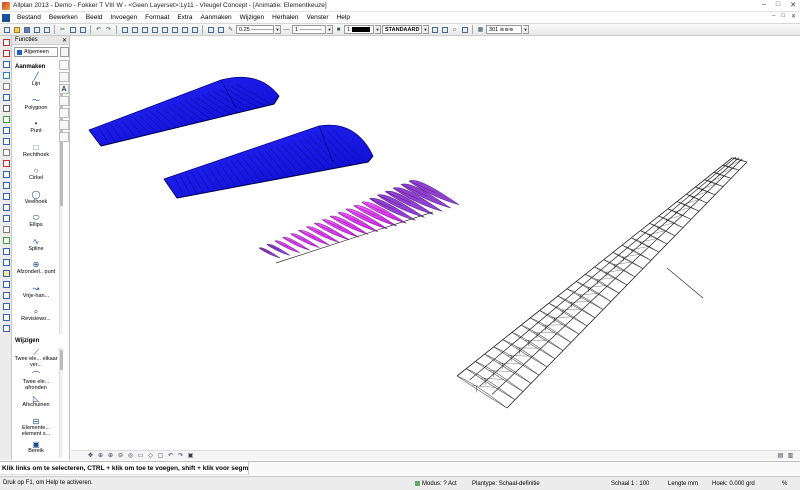 This screenshot has height=490, width=800. What do you see at coordinates (61, 360) in the screenshot?
I see `modify-scroll-thumb` at bounding box center [61, 360].